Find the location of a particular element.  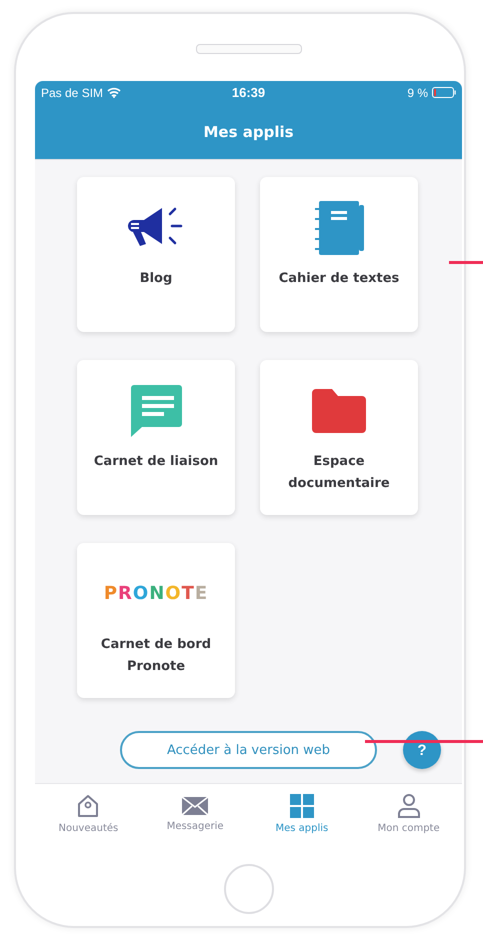

nav-tab: Mes applis is located at coordinates (302, 813).